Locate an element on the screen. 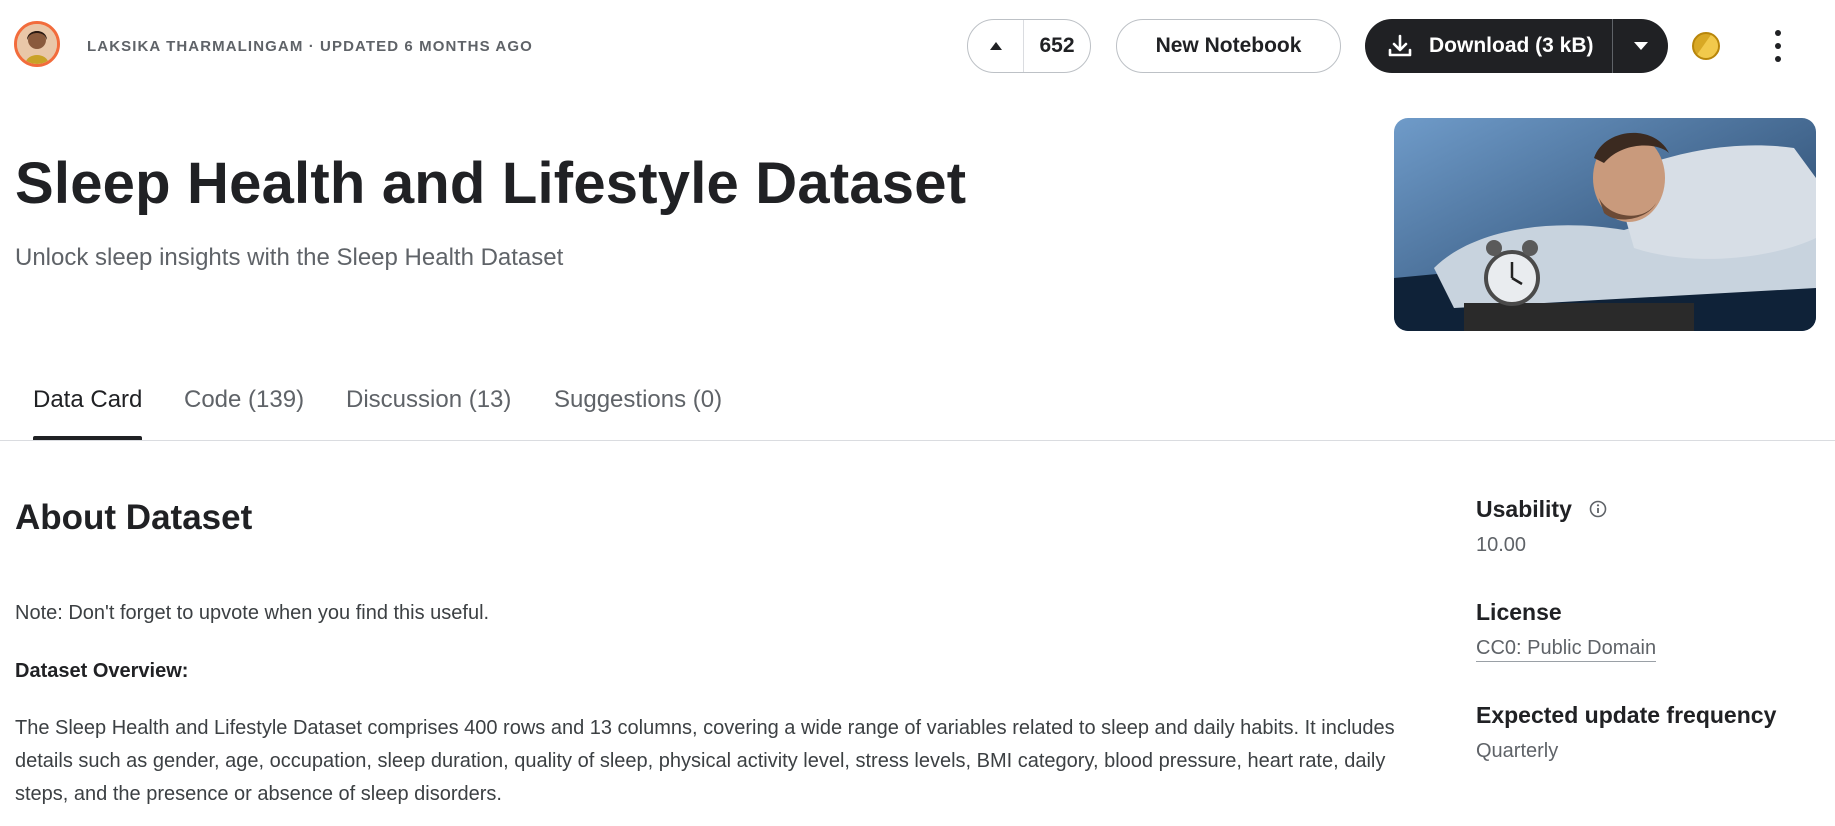 This screenshot has height=826, width=1835. new-notebook-button: New Notebook is located at coordinates (1228, 46).